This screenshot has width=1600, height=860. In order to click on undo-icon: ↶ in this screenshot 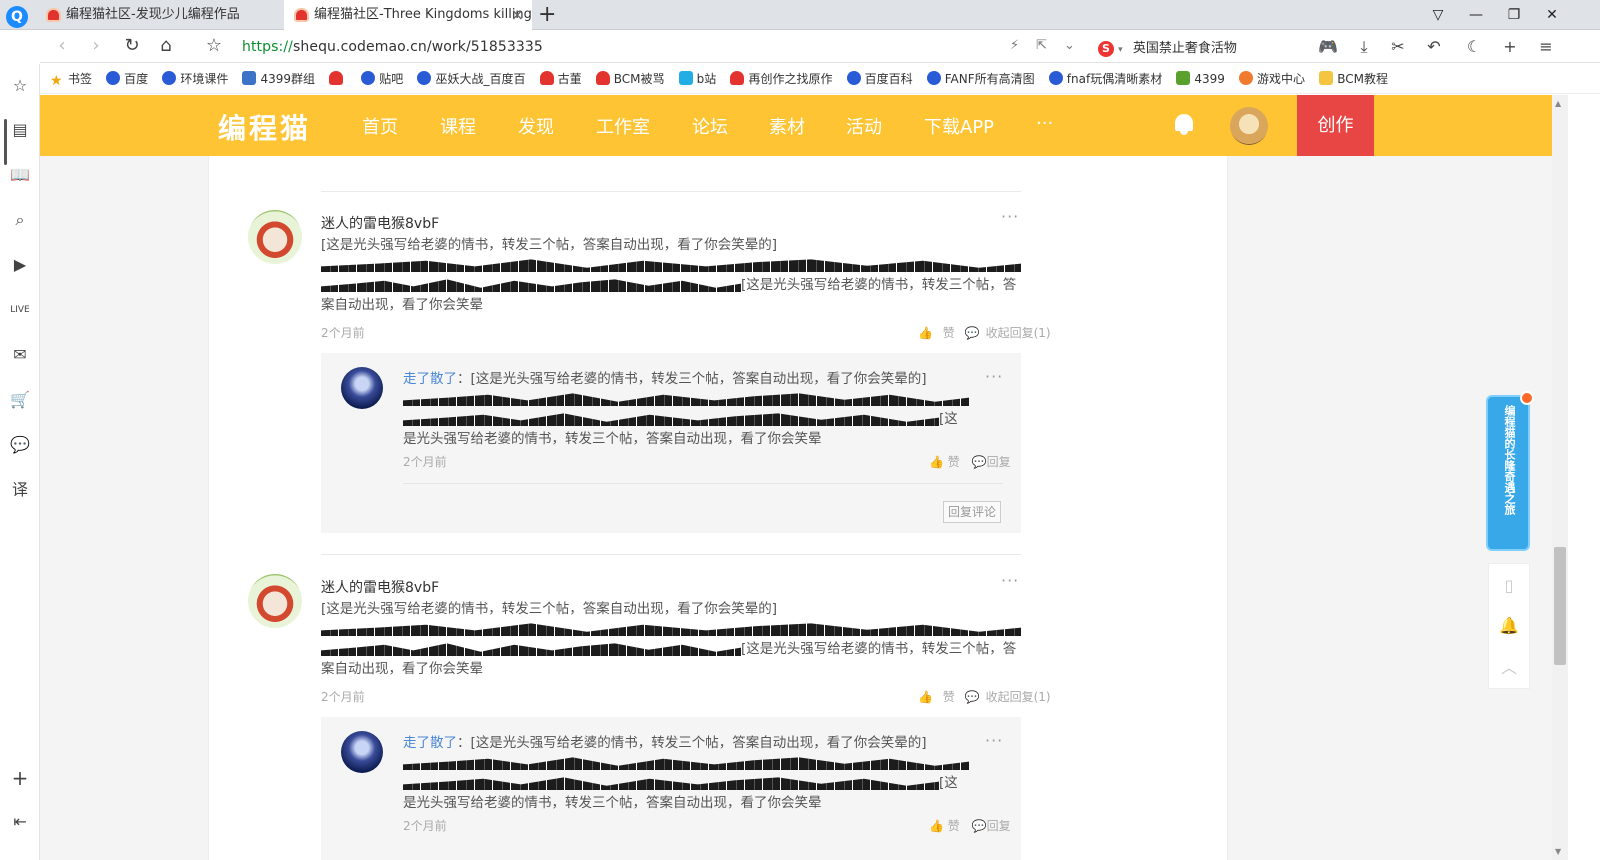, I will do `click(1434, 46)`.